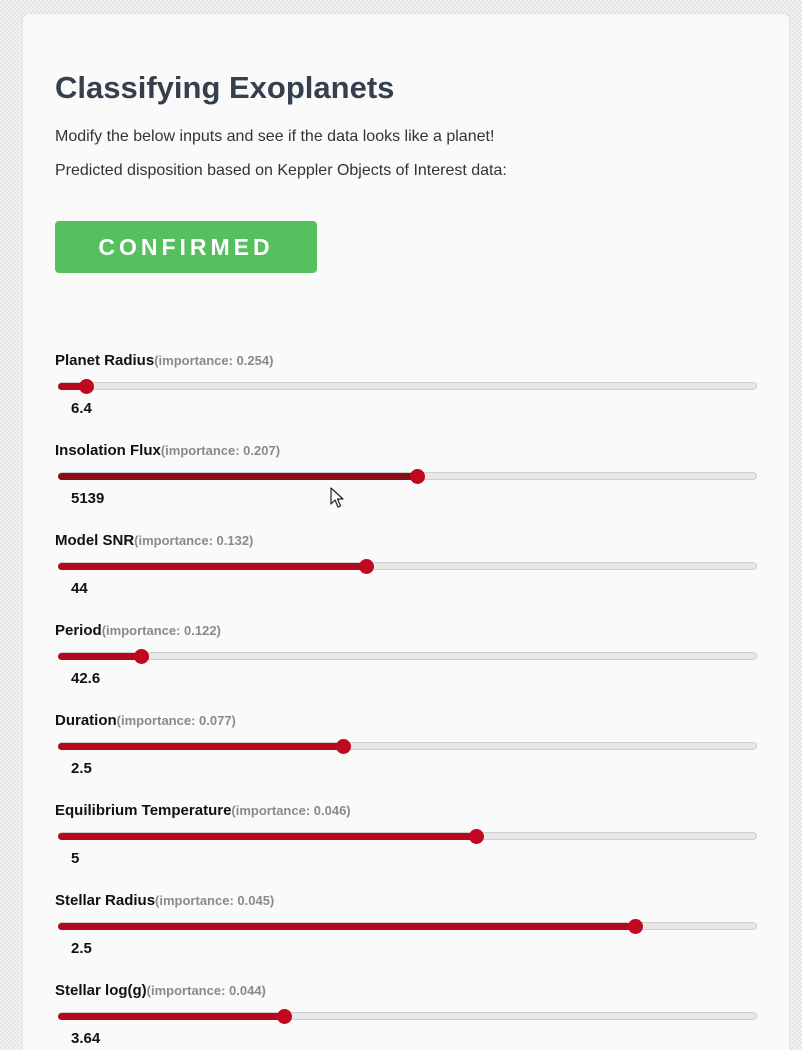 Image resolution: width=802 pixels, height=1050 pixels. Describe the element at coordinates (176, 720) in the screenshot. I see `importance-text: (importance: 0.077)` at that location.